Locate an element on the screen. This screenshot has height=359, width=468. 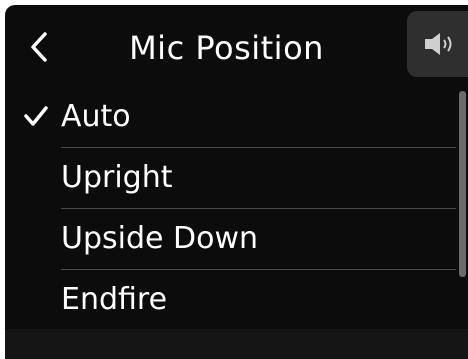
option-label: Upright is located at coordinates (117, 177).